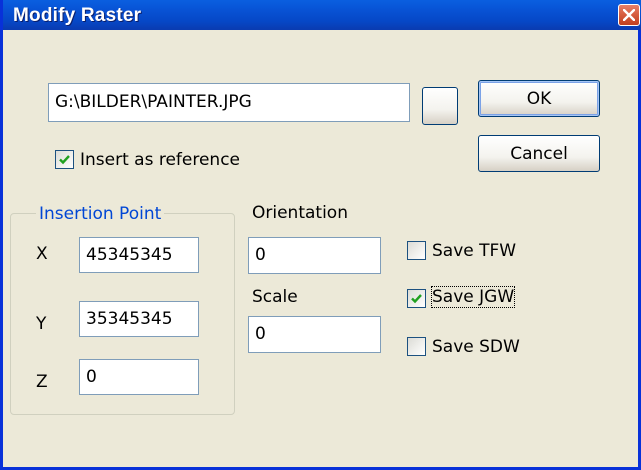  What do you see at coordinates (139, 319) in the screenshot?
I see `y-coordinate-input: 35345345` at bounding box center [139, 319].